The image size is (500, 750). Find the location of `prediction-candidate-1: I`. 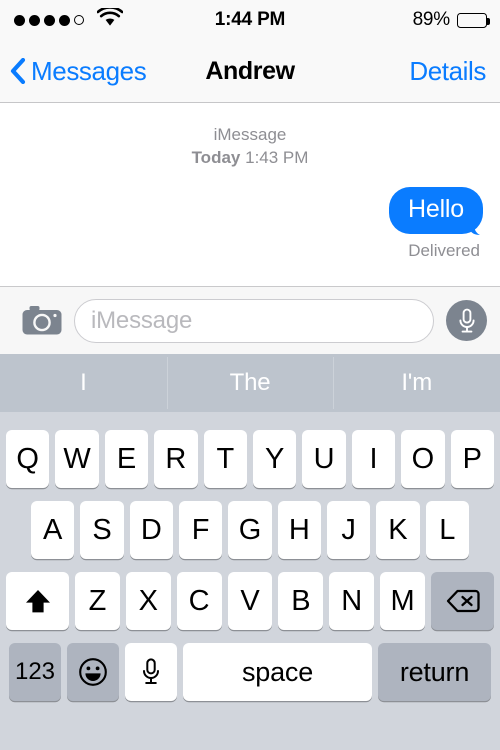

prediction-candidate-1: I is located at coordinates (83, 383).